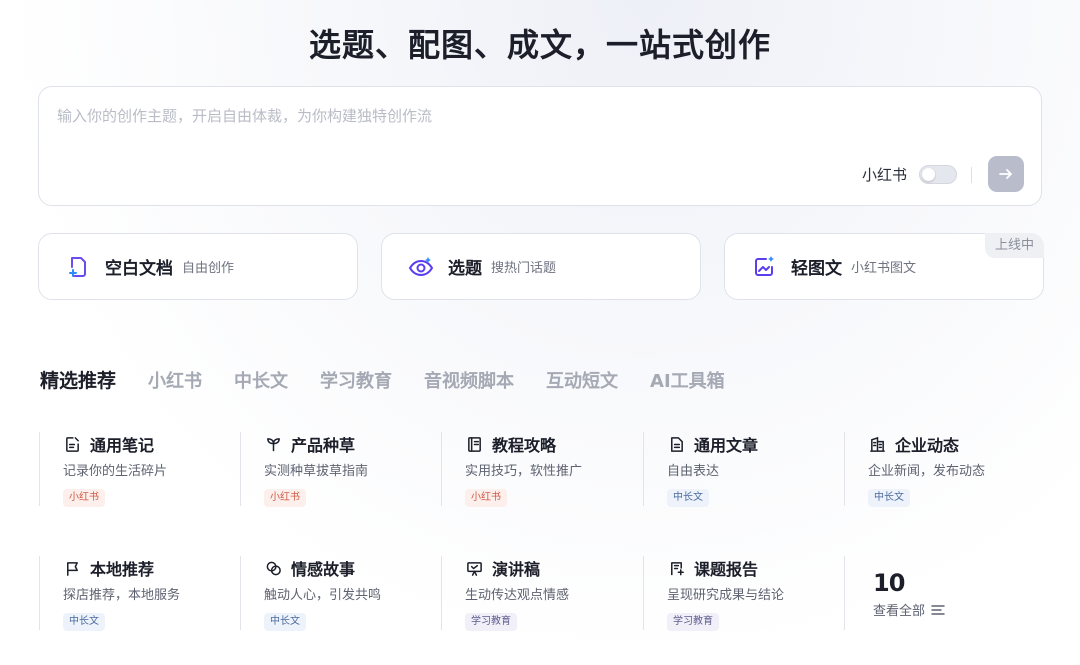 The width and height of the screenshot is (1080, 665). What do you see at coordinates (1014, 245) in the screenshot?
I see `coming-soon-badge: 上线中` at bounding box center [1014, 245].